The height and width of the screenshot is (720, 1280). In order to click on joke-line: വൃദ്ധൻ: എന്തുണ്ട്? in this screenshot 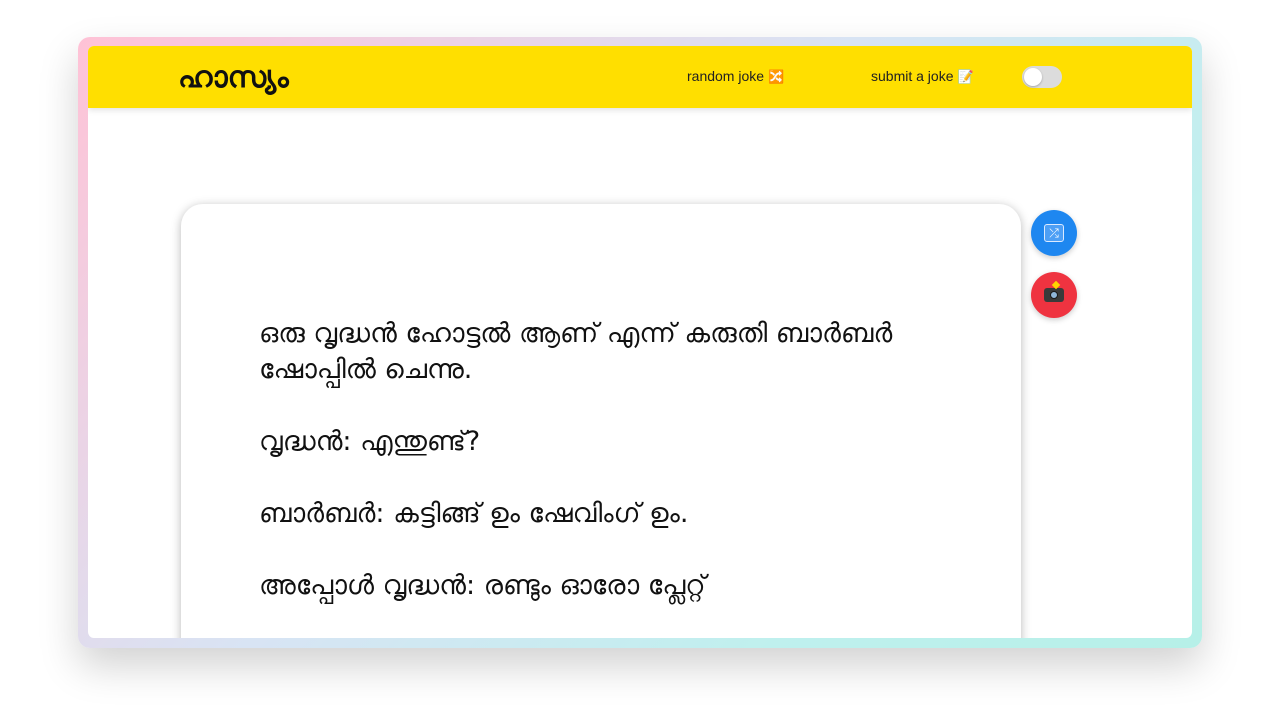, I will do `click(370, 441)`.